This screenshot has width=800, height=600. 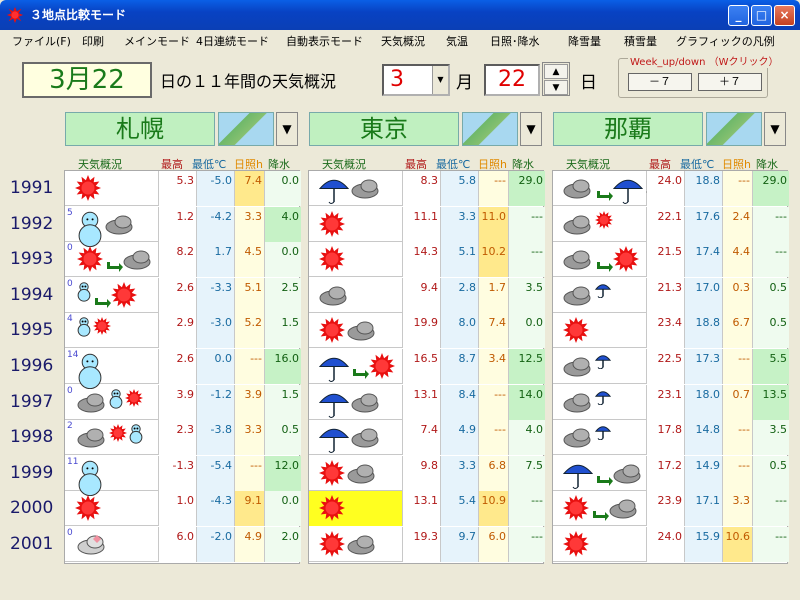 What do you see at coordinates (427, 437) in the screenshot?
I see `table-row: 7.4 4.9 --- 4.0` at bounding box center [427, 437].